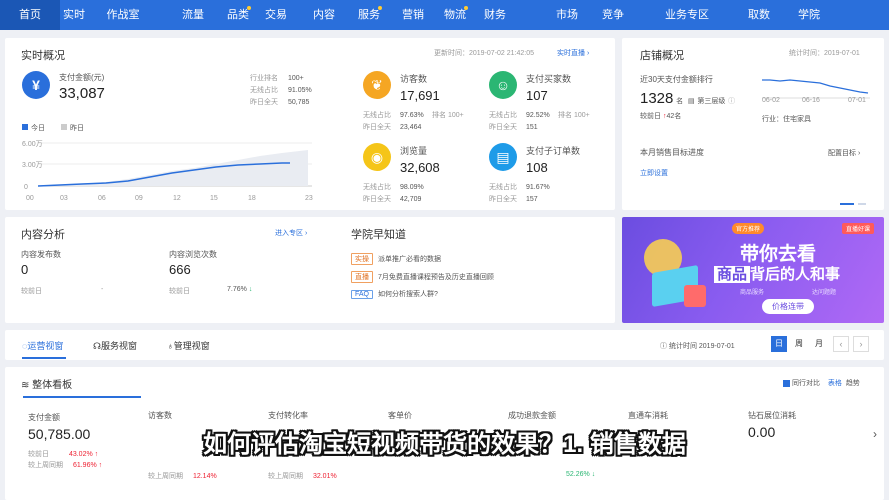  I want to click on shop-x-tick: 06-16, so click(811, 100).